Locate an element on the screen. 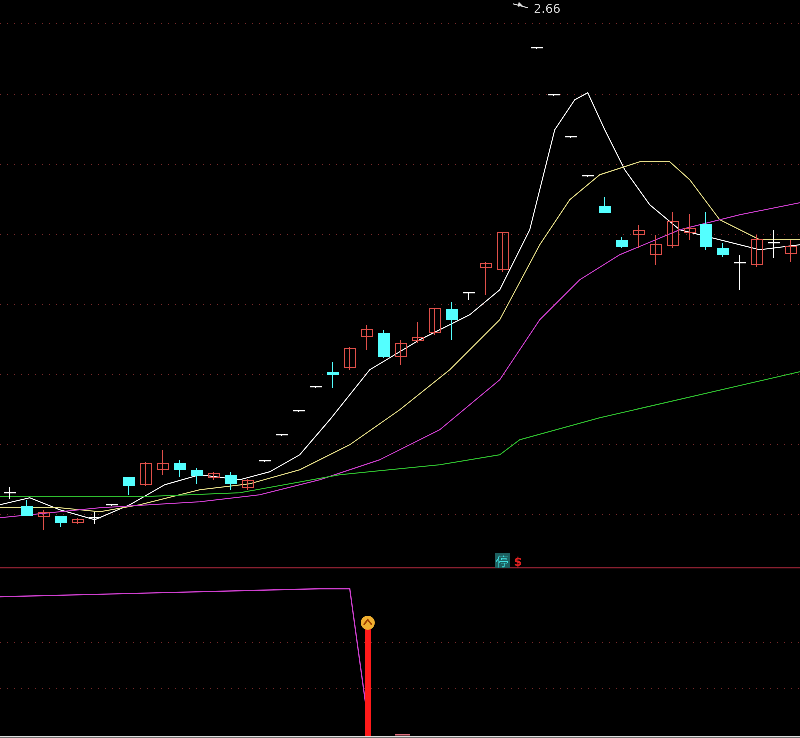  signal-mark: $ is located at coordinates (518, 562).